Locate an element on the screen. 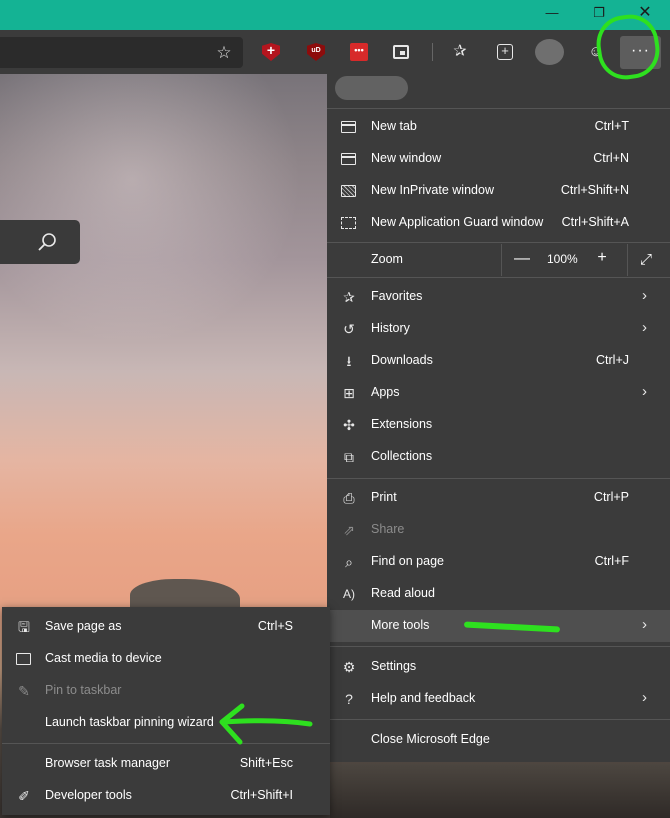  menu-item-label: Share is located at coordinates (388, 529).